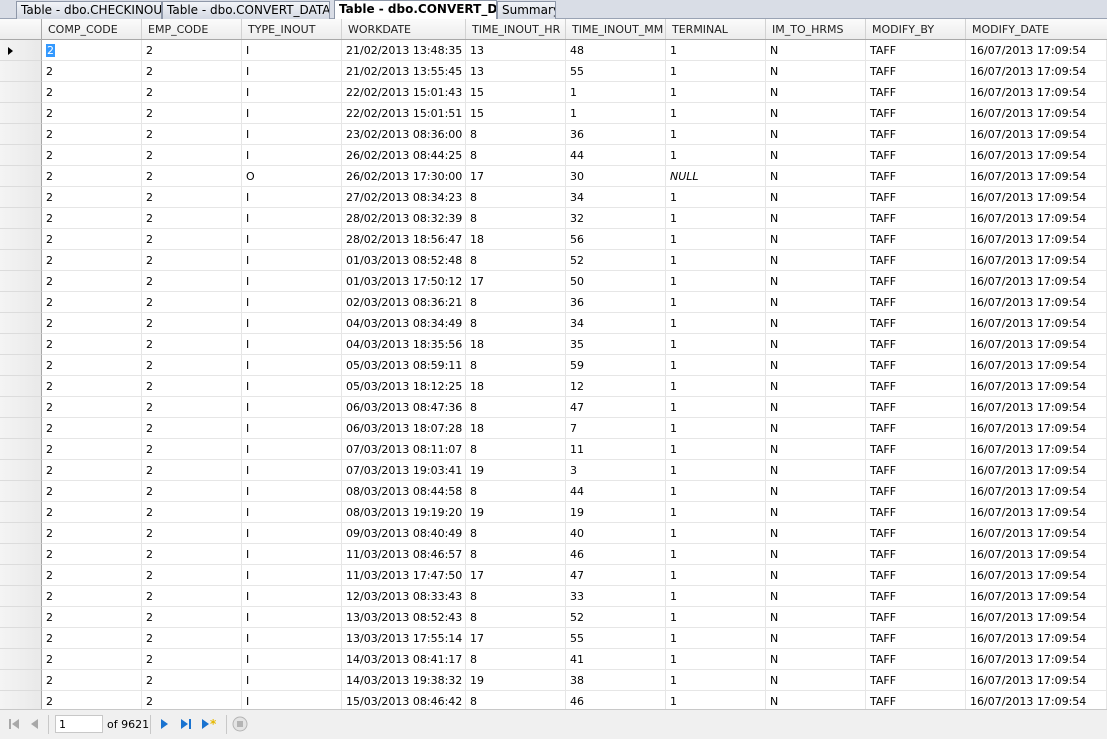  Describe the element at coordinates (616, 596) in the screenshot. I see `cell-time-inout-mm: 33` at that location.